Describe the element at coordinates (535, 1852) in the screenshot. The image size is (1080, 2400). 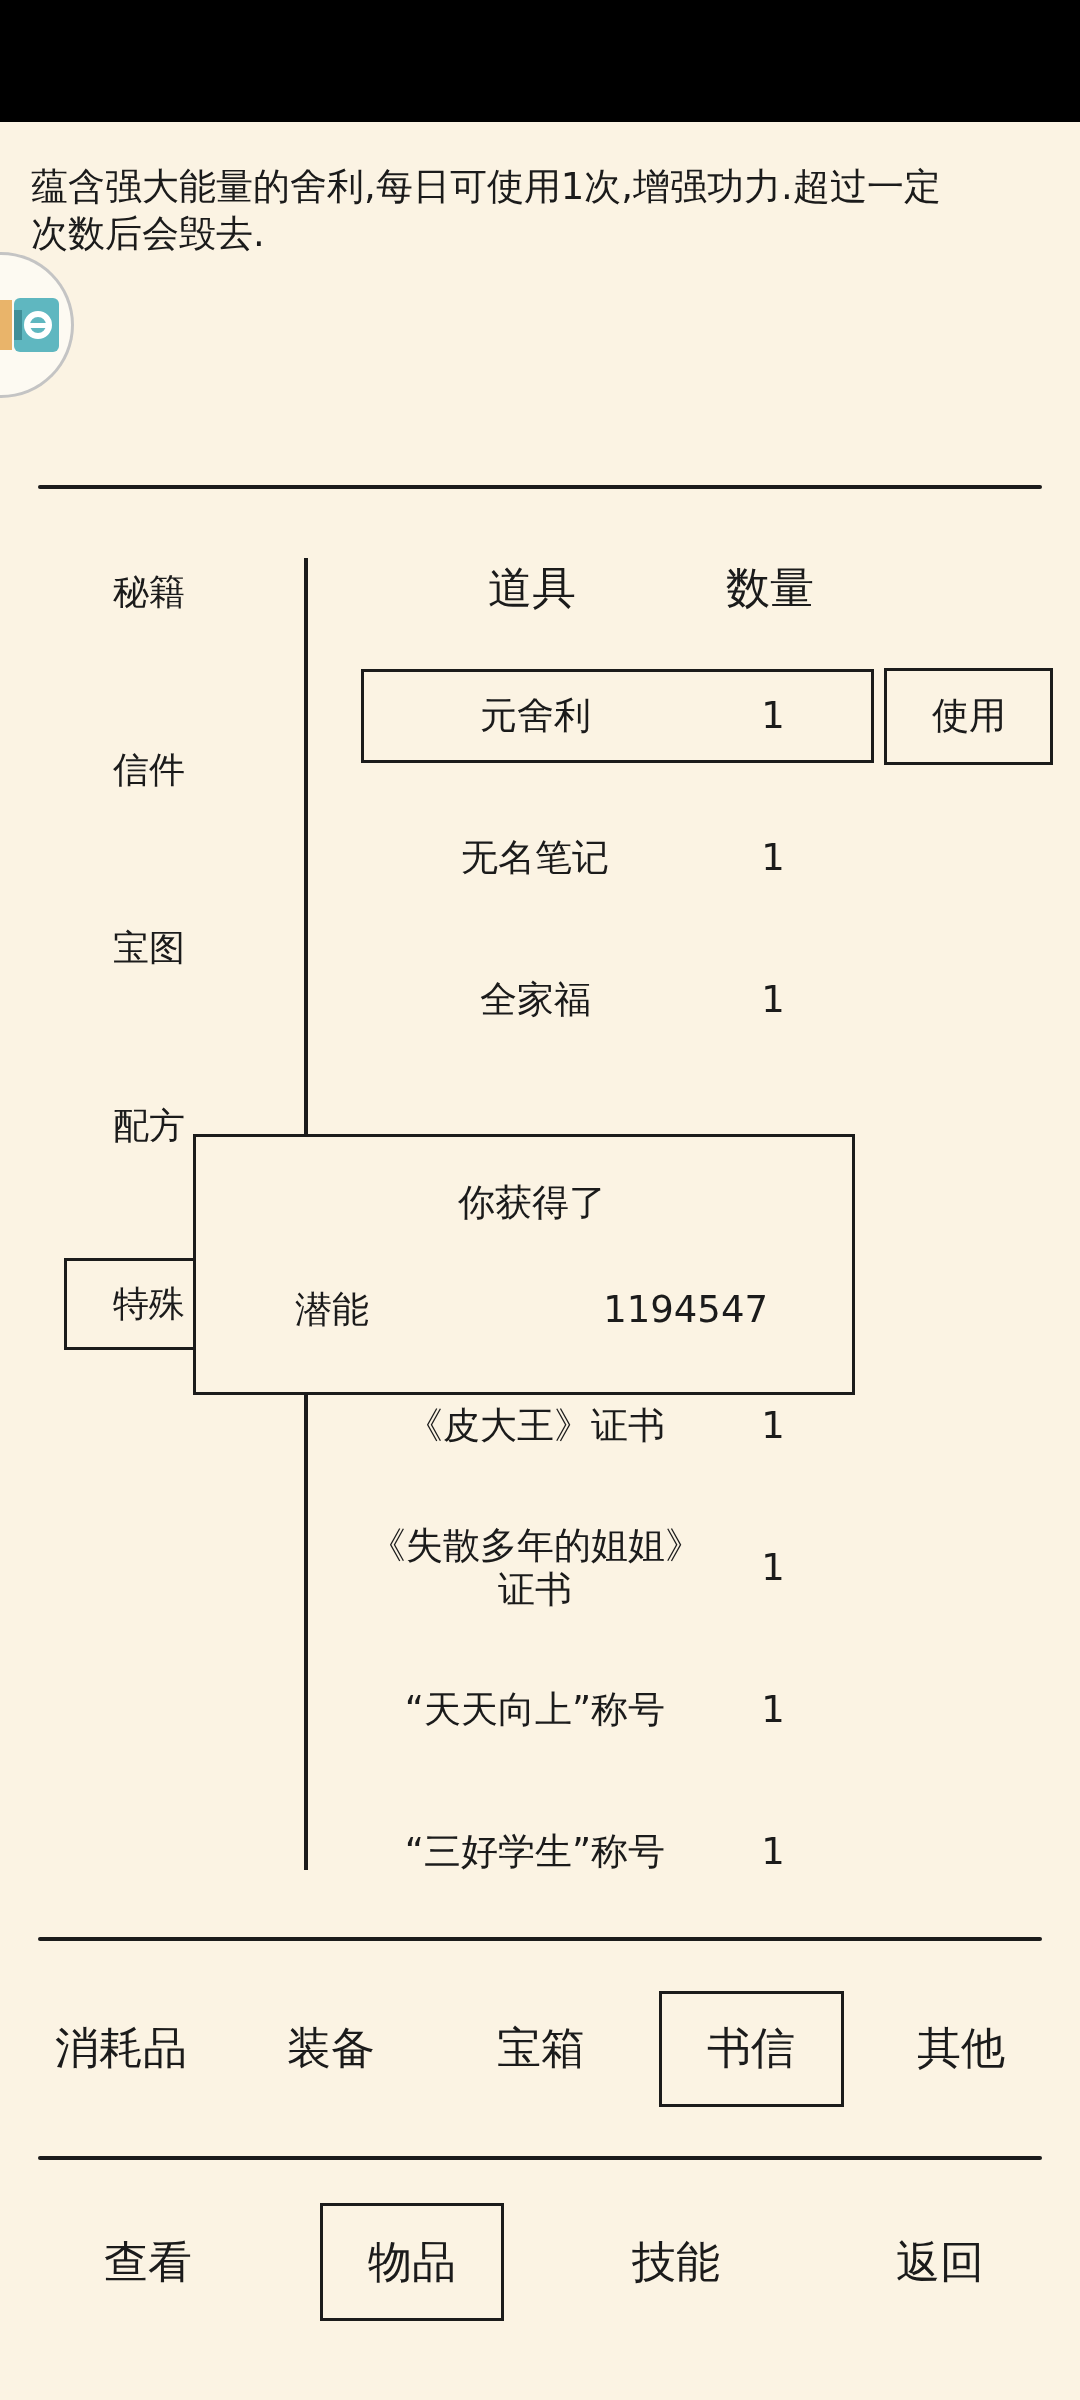
I see `item-name: “三好学生”称号` at that location.